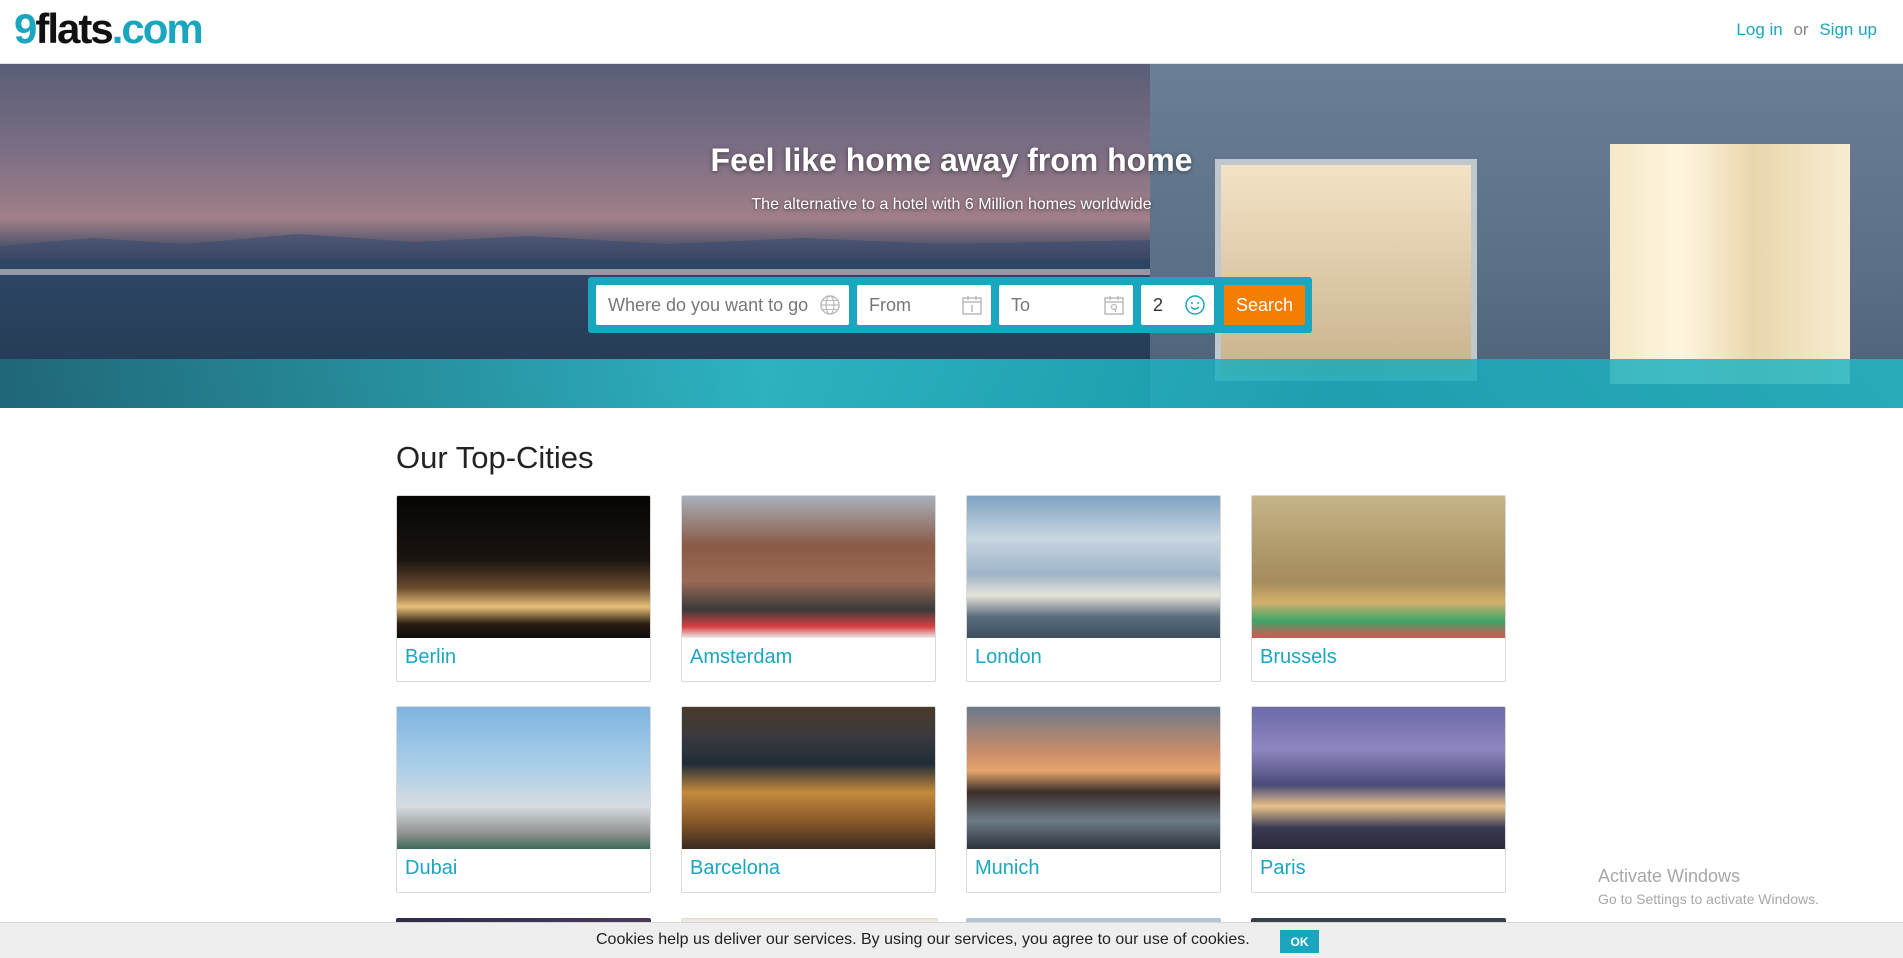  I want to click on city-name: London, so click(1008, 657).